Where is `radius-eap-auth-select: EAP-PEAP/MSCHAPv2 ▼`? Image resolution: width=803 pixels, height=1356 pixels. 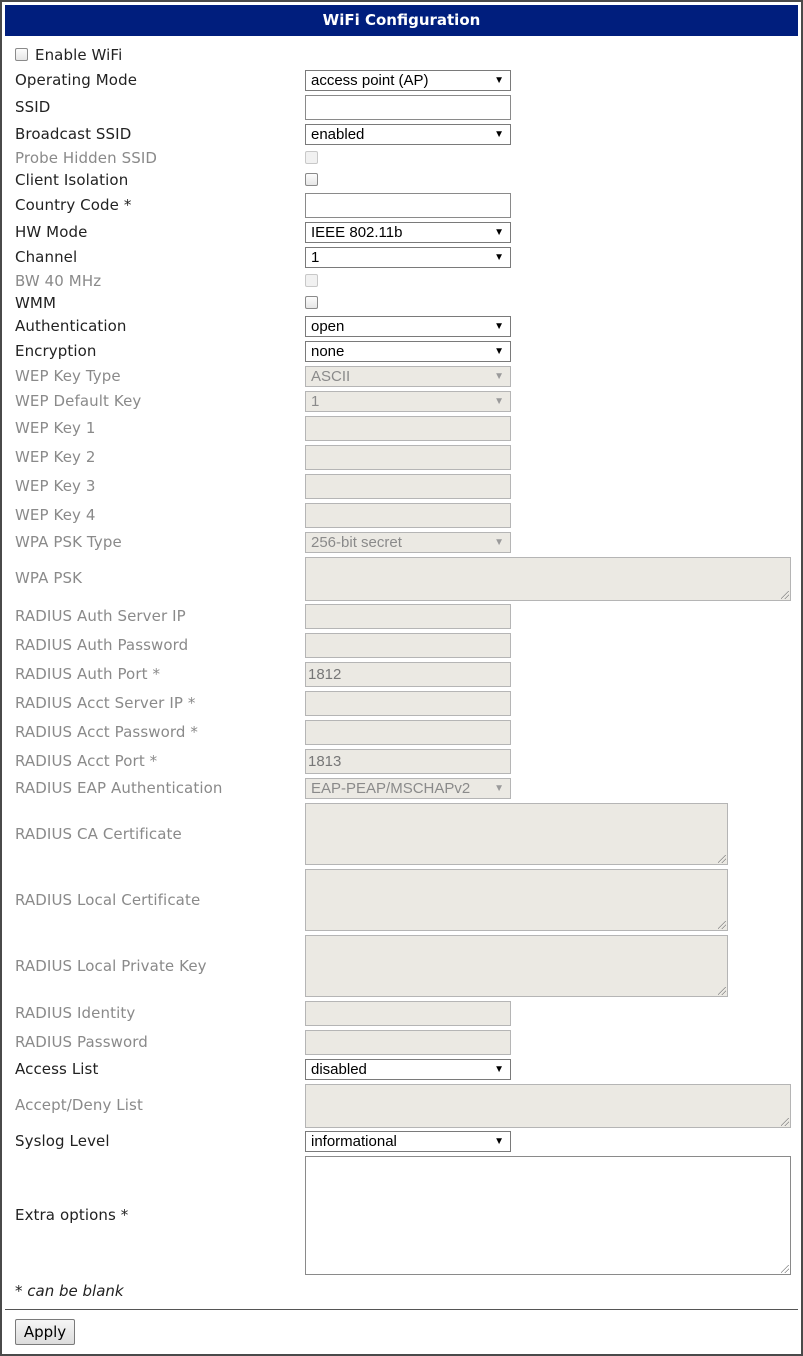 radius-eap-auth-select: EAP-PEAP/MSCHAPv2 ▼ is located at coordinates (408, 788).